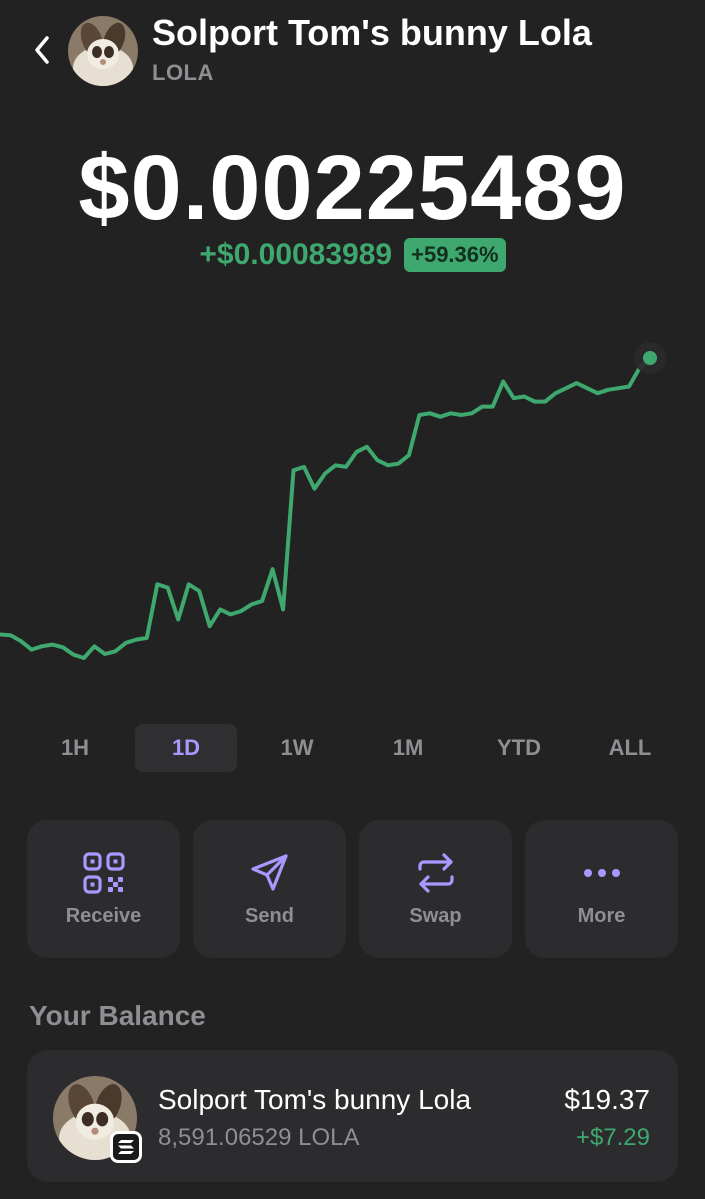 The image size is (705, 1199). What do you see at coordinates (352, 748) in the screenshot?
I see `time-range-selector: 1H 1D 1W 1M YTD ALL` at bounding box center [352, 748].